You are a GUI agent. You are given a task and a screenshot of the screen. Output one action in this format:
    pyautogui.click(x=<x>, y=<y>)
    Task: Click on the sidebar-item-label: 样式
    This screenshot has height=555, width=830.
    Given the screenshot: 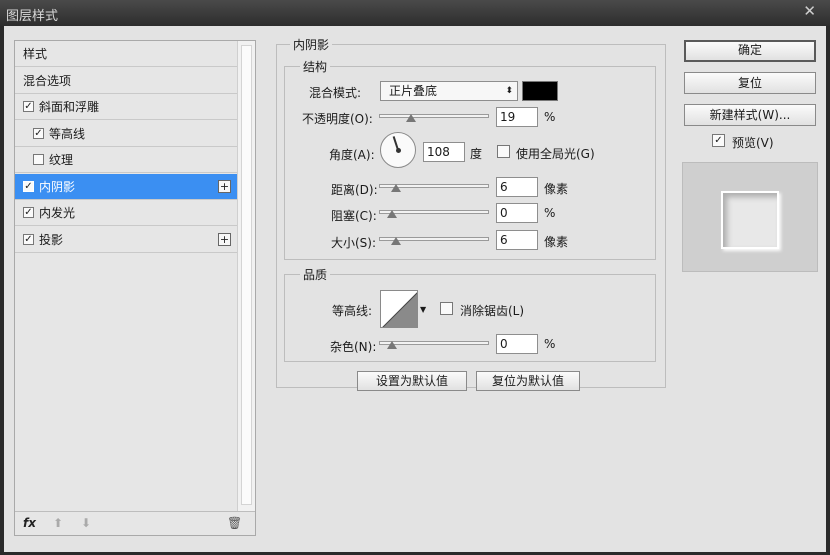 What is the action you would take?
    pyautogui.click(x=35, y=54)
    